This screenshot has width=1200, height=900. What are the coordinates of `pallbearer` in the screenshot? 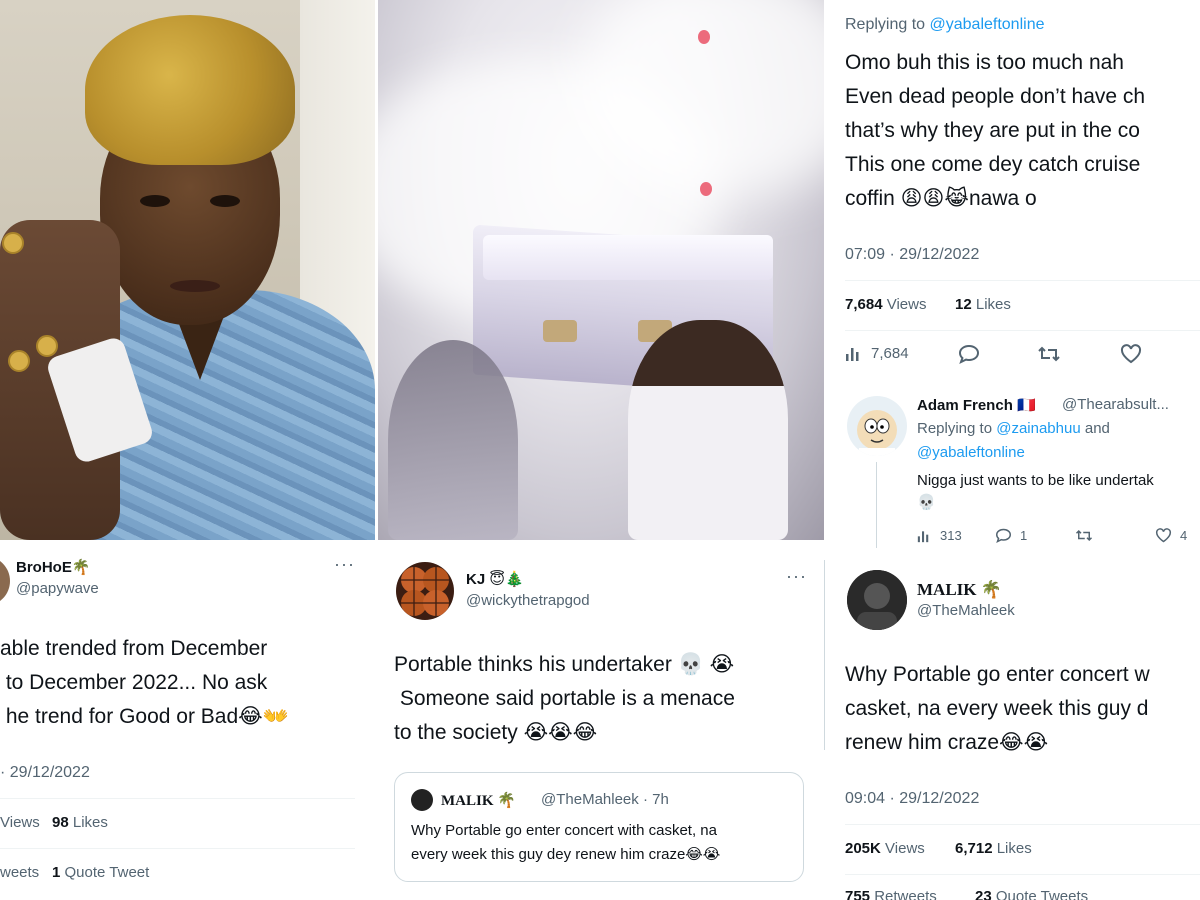 It's located at (708, 430).